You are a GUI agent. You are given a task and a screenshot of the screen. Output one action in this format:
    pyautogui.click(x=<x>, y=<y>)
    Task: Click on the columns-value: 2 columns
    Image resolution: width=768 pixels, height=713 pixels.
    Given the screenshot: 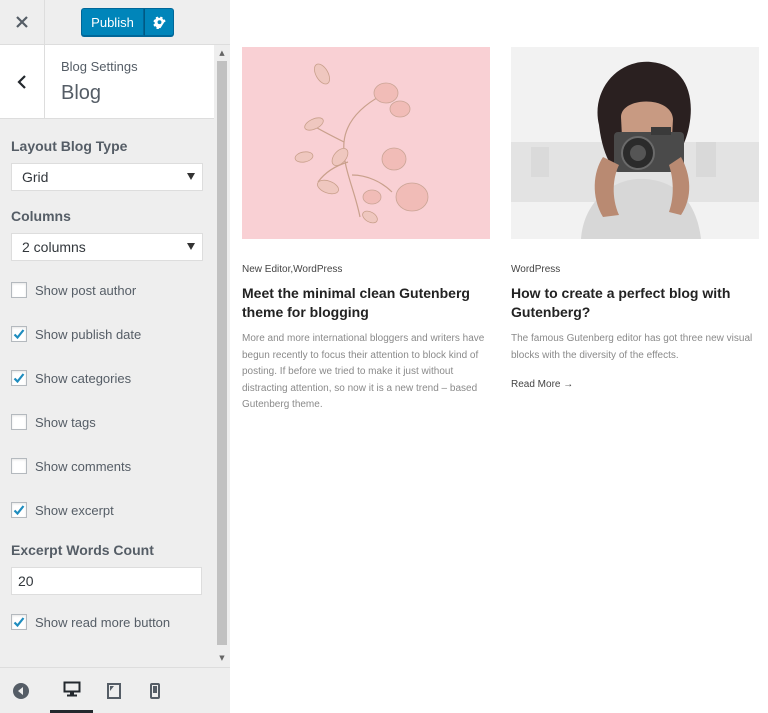 What is the action you would take?
    pyautogui.click(x=54, y=247)
    